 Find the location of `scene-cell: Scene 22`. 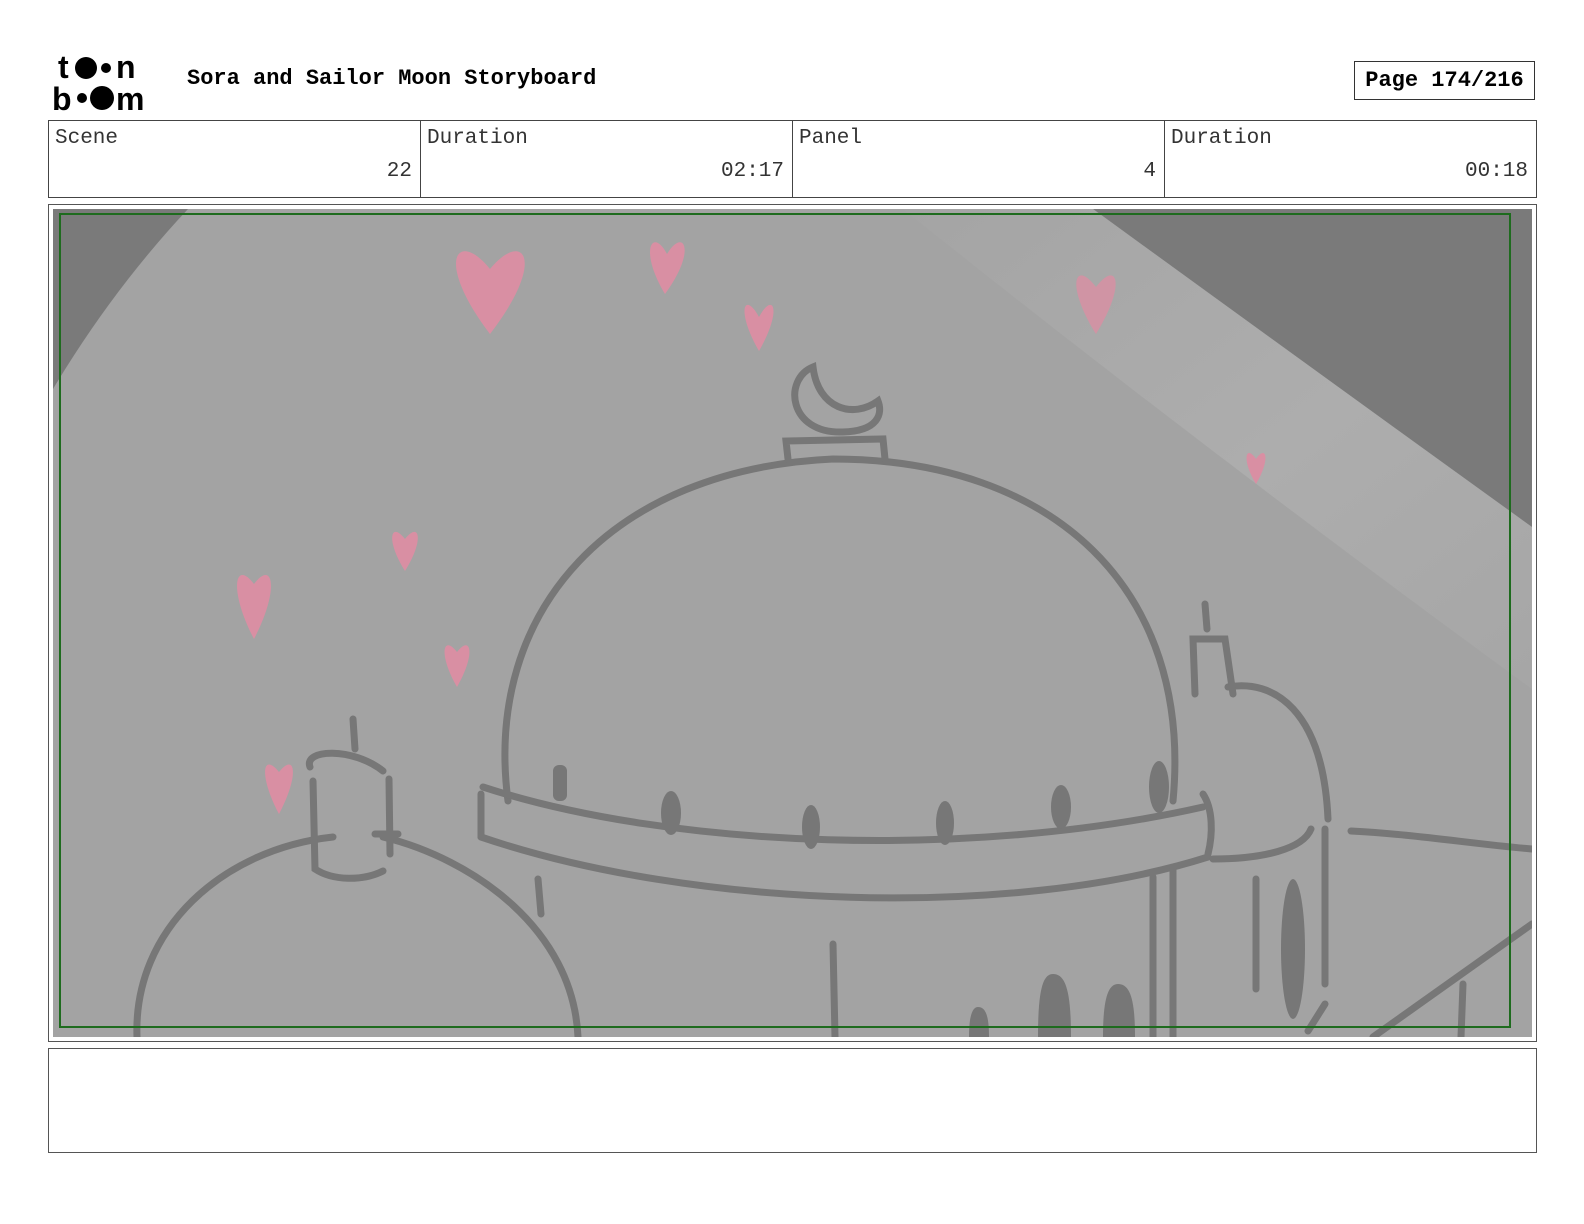

scene-cell: Scene 22 is located at coordinates (235, 159).